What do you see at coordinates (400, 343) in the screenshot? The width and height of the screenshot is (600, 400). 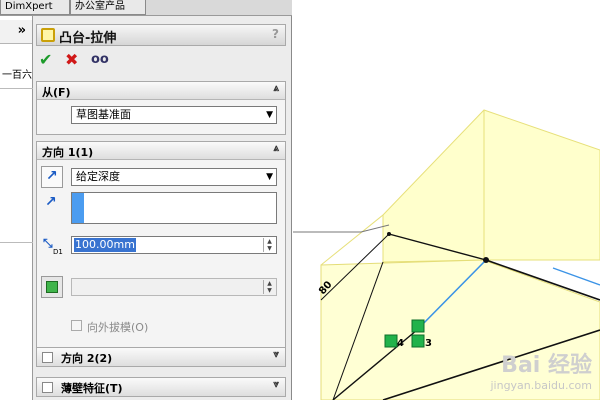 I see `relation-label: 4` at bounding box center [400, 343].